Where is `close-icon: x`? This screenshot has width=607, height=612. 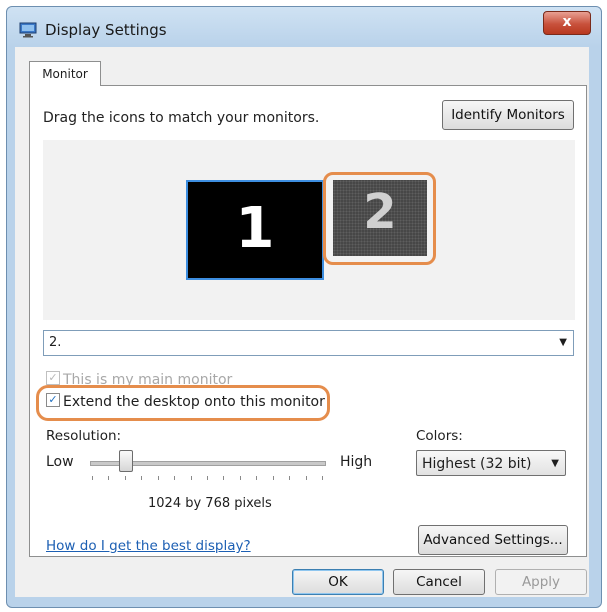
close-icon: x is located at coordinates (567, 22).